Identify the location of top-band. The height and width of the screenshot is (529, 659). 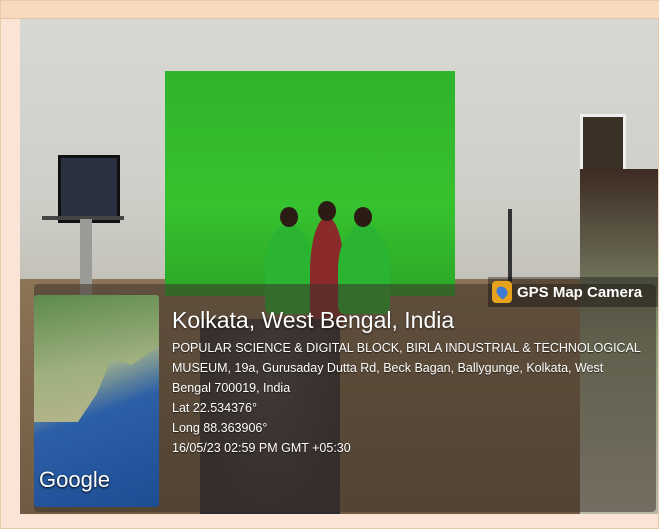
(330, 10).